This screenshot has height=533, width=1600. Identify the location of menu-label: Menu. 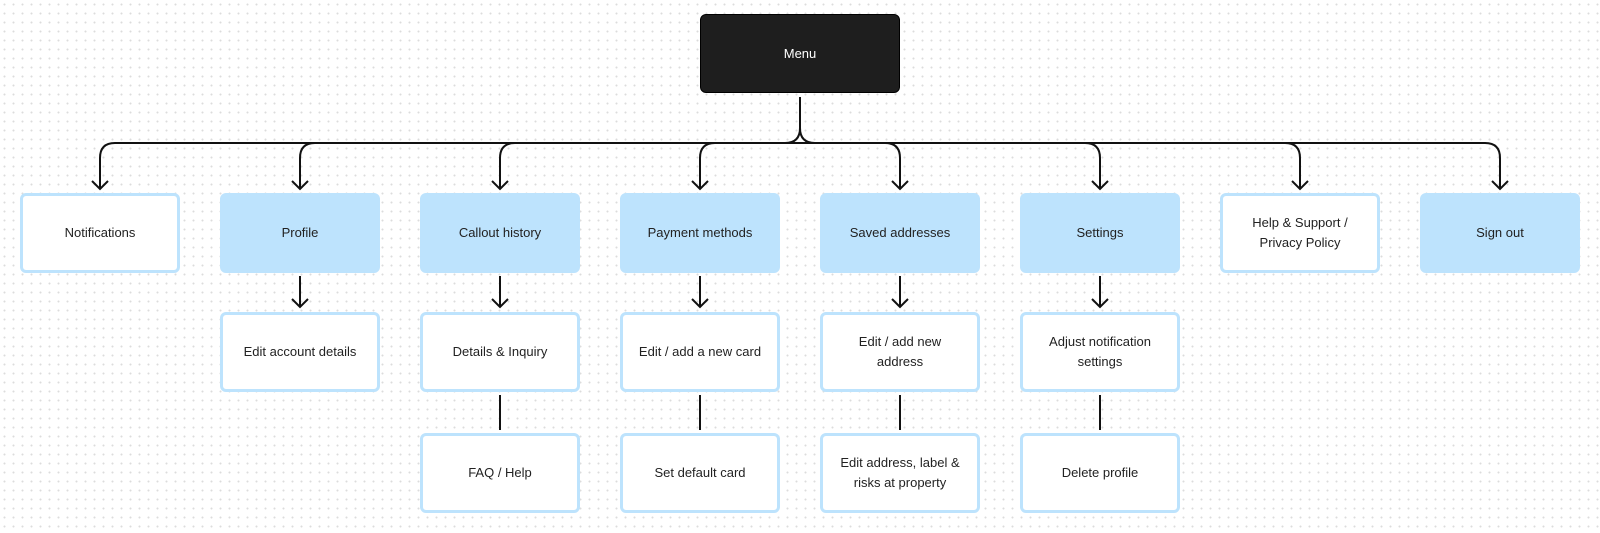
(800, 53).